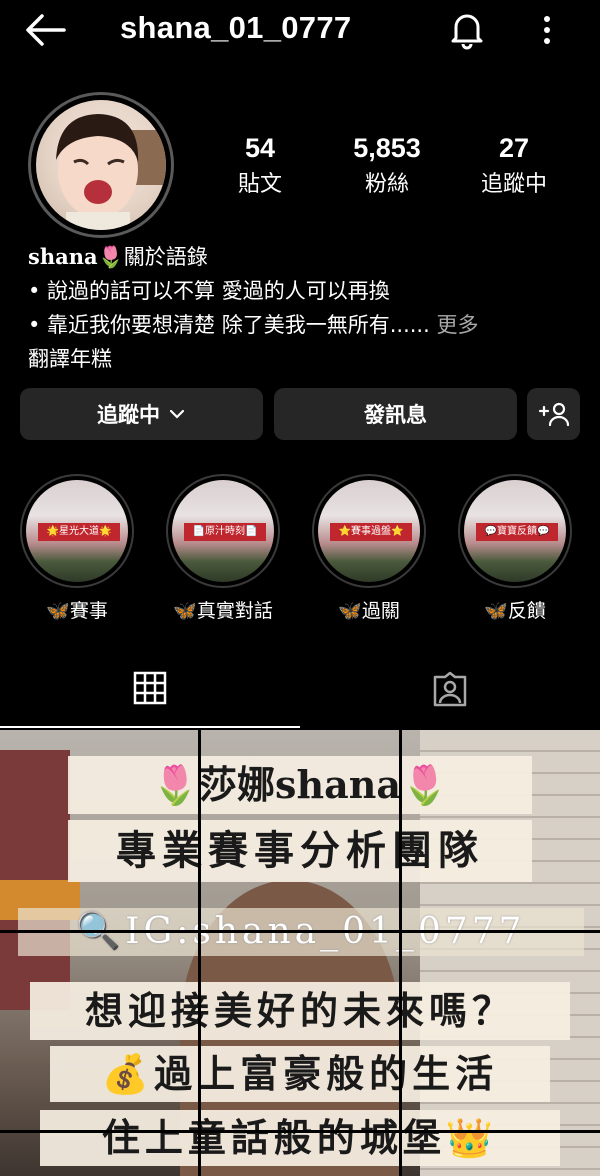 The height and width of the screenshot is (1176, 600). Describe the element at coordinates (387, 148) in the screenshot. I see `followers-count: 5,853` at that location.